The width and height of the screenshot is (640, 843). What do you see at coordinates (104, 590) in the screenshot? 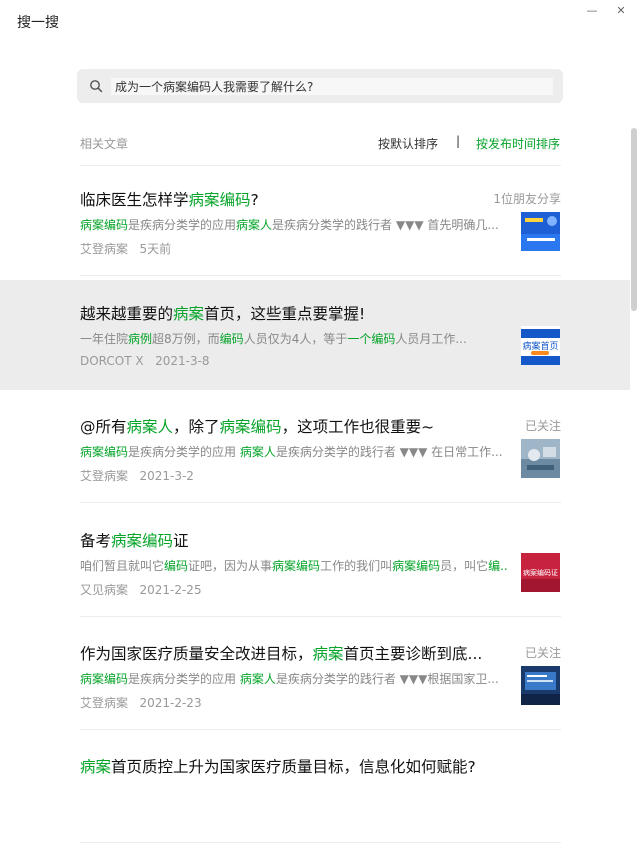
I see `article-source: 又见病案` at bounding box center [104, 590].